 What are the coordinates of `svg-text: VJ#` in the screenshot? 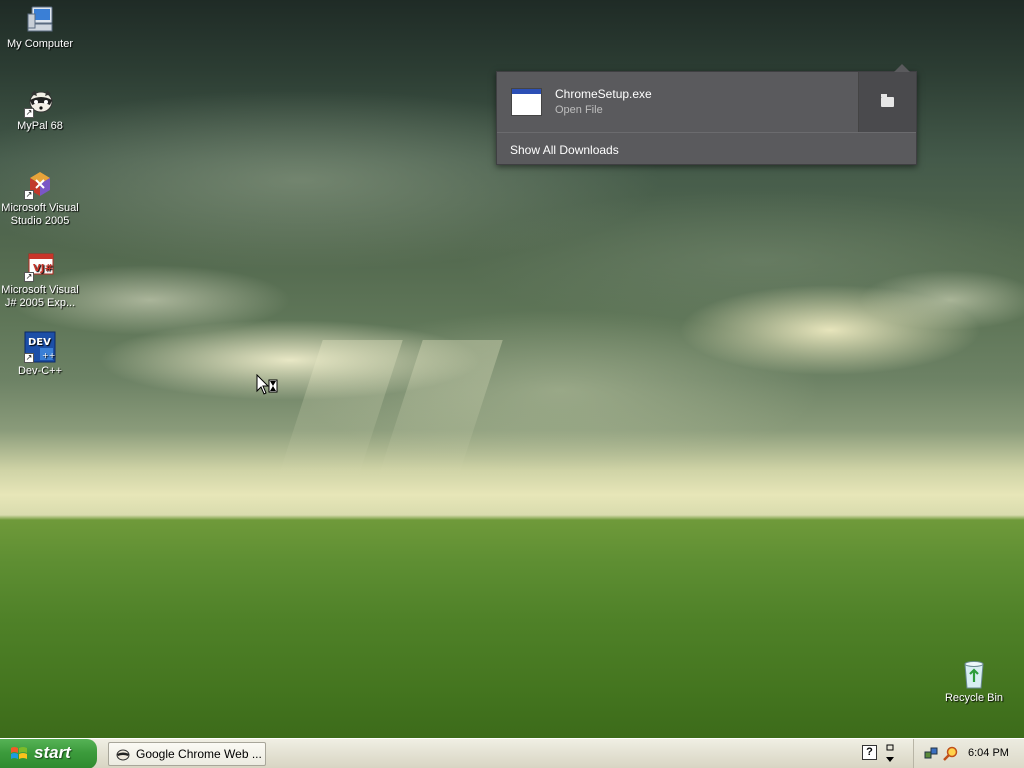 It's located at (43, 268).